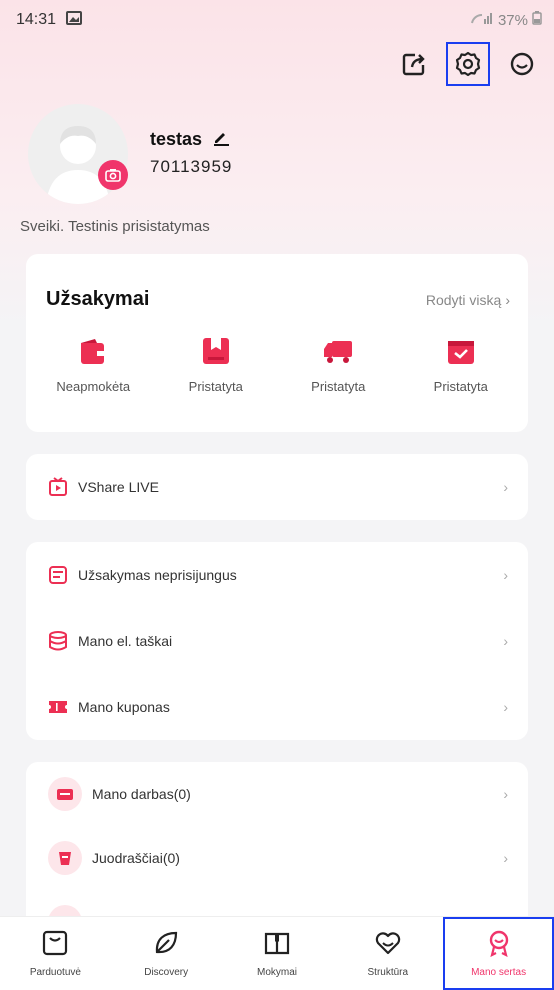 Image resolution: width=554 pixels, height=990 pixels. I want to click on heart-icon, so click(387, 943).